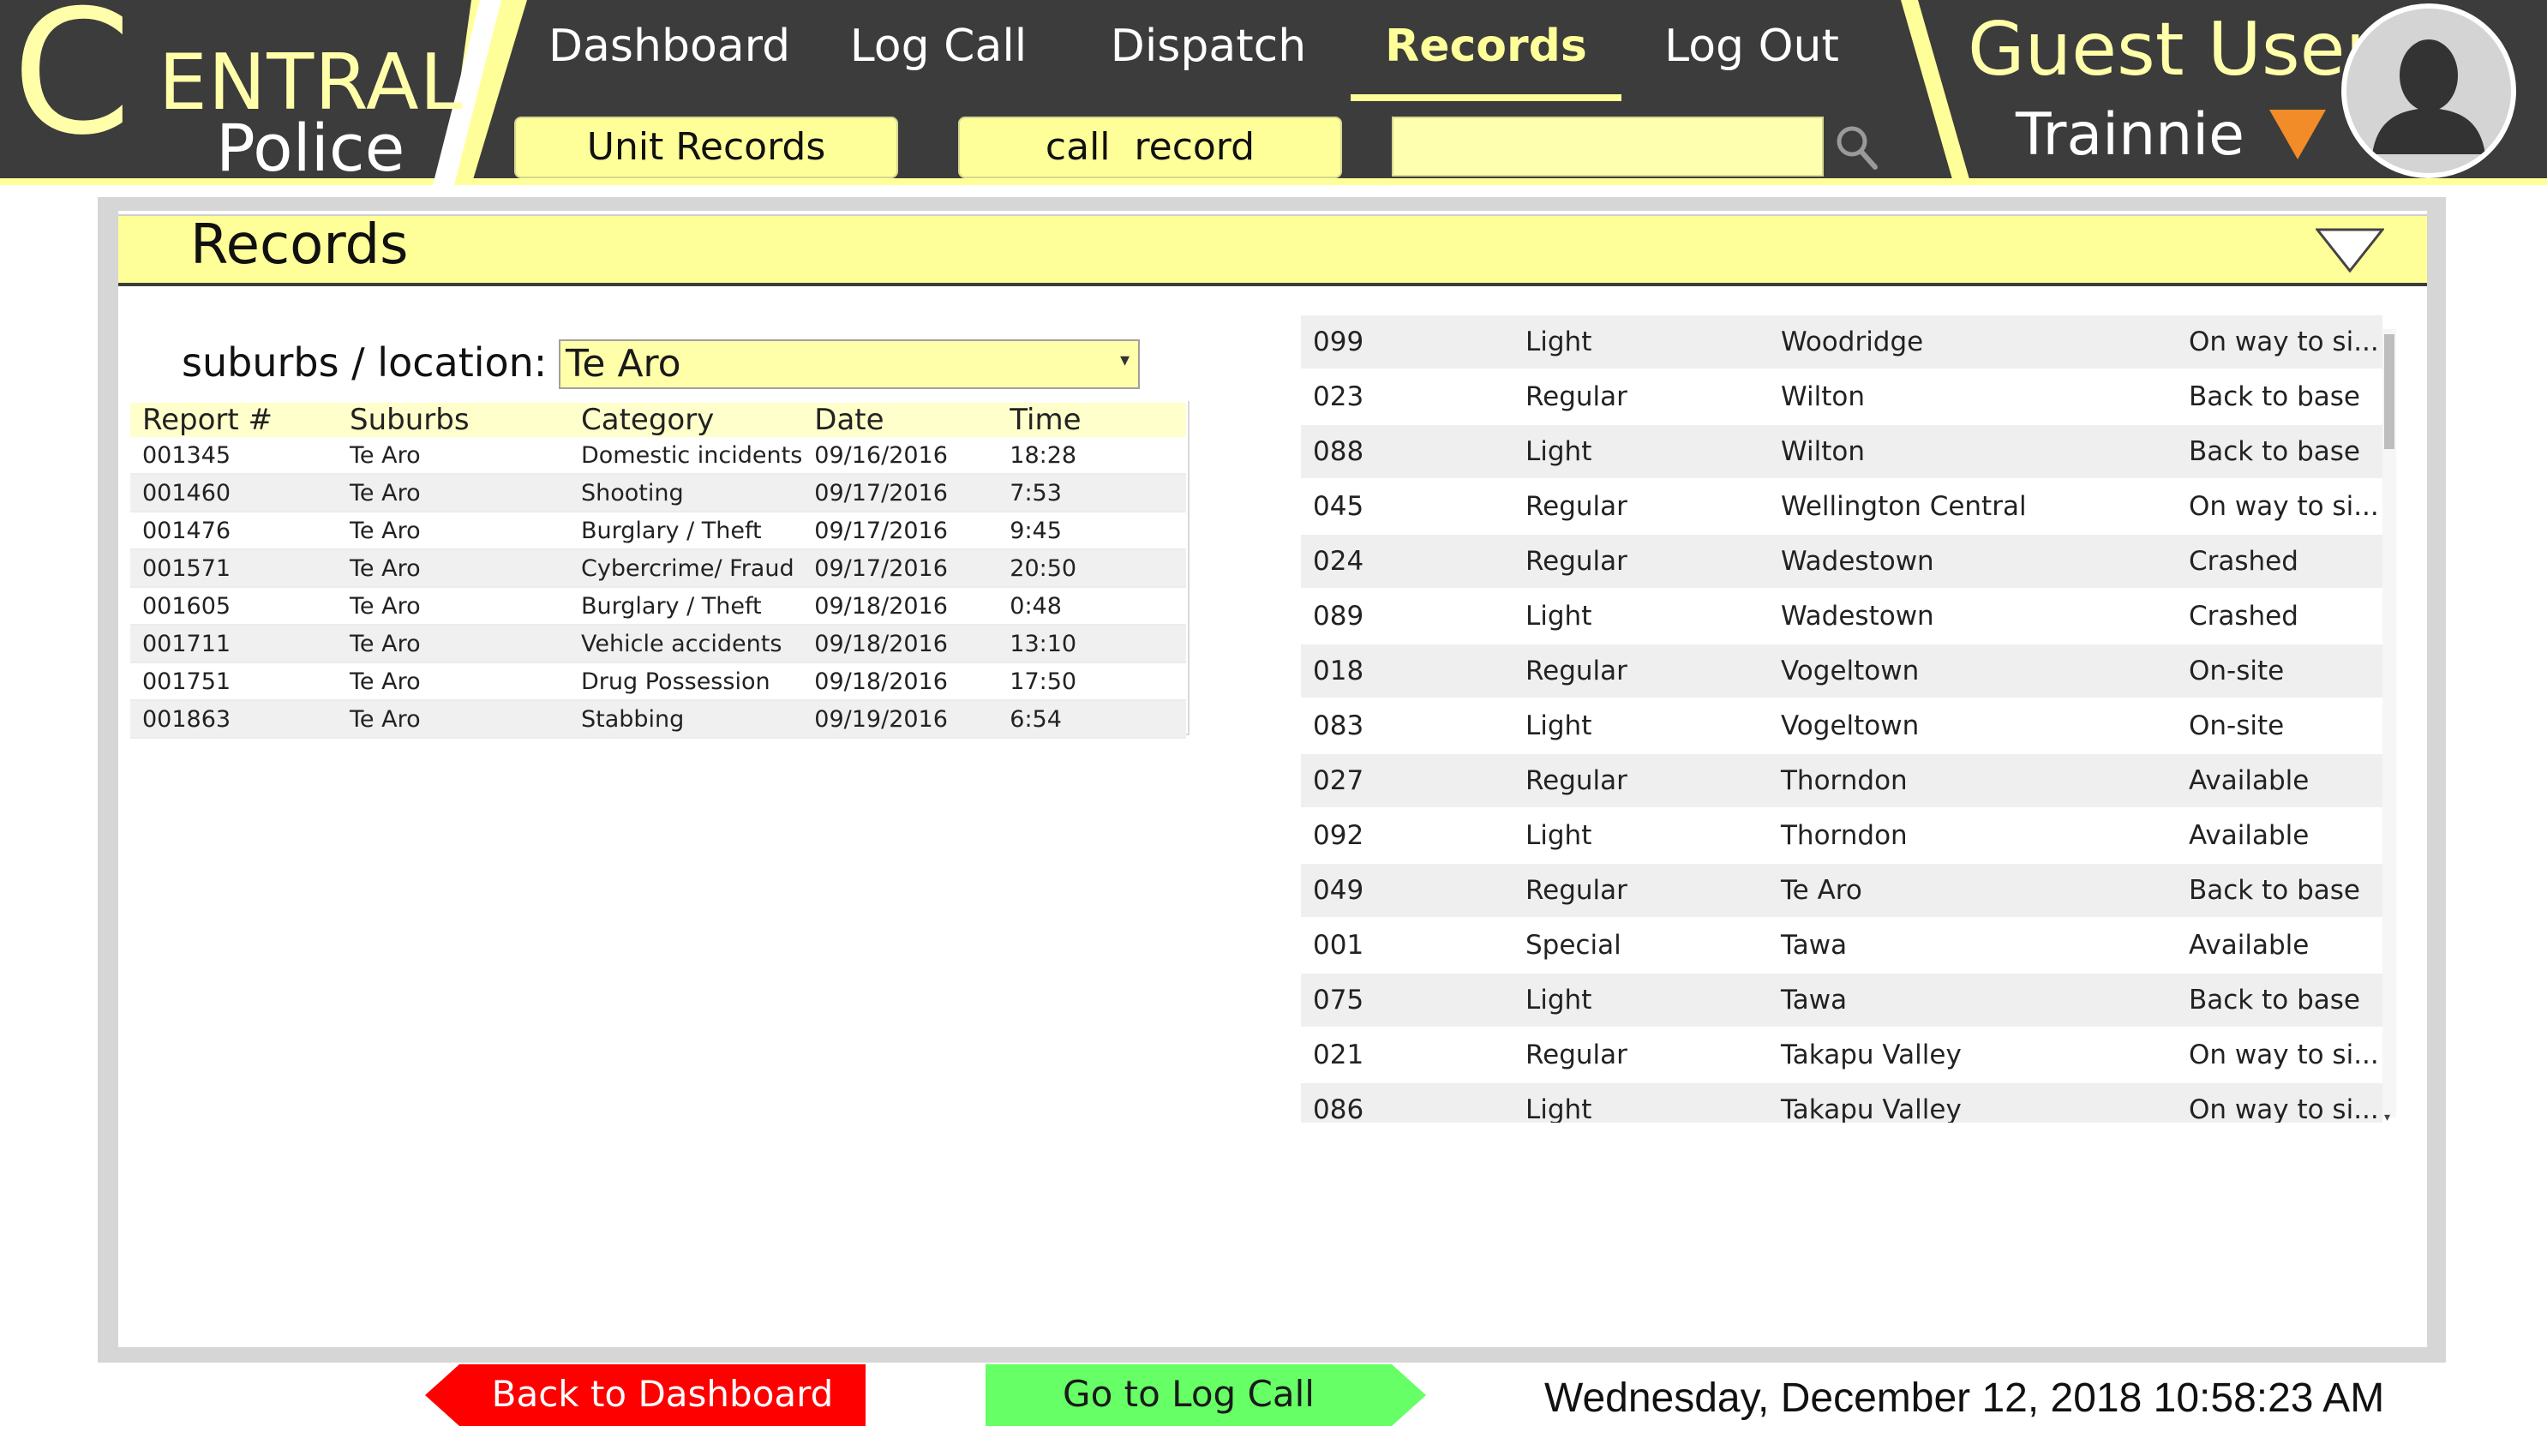 This screenshot has width=2547, height=1456. I want to click on unit-row: 023 Regular Wilton Back to base, so click(1841, 397).